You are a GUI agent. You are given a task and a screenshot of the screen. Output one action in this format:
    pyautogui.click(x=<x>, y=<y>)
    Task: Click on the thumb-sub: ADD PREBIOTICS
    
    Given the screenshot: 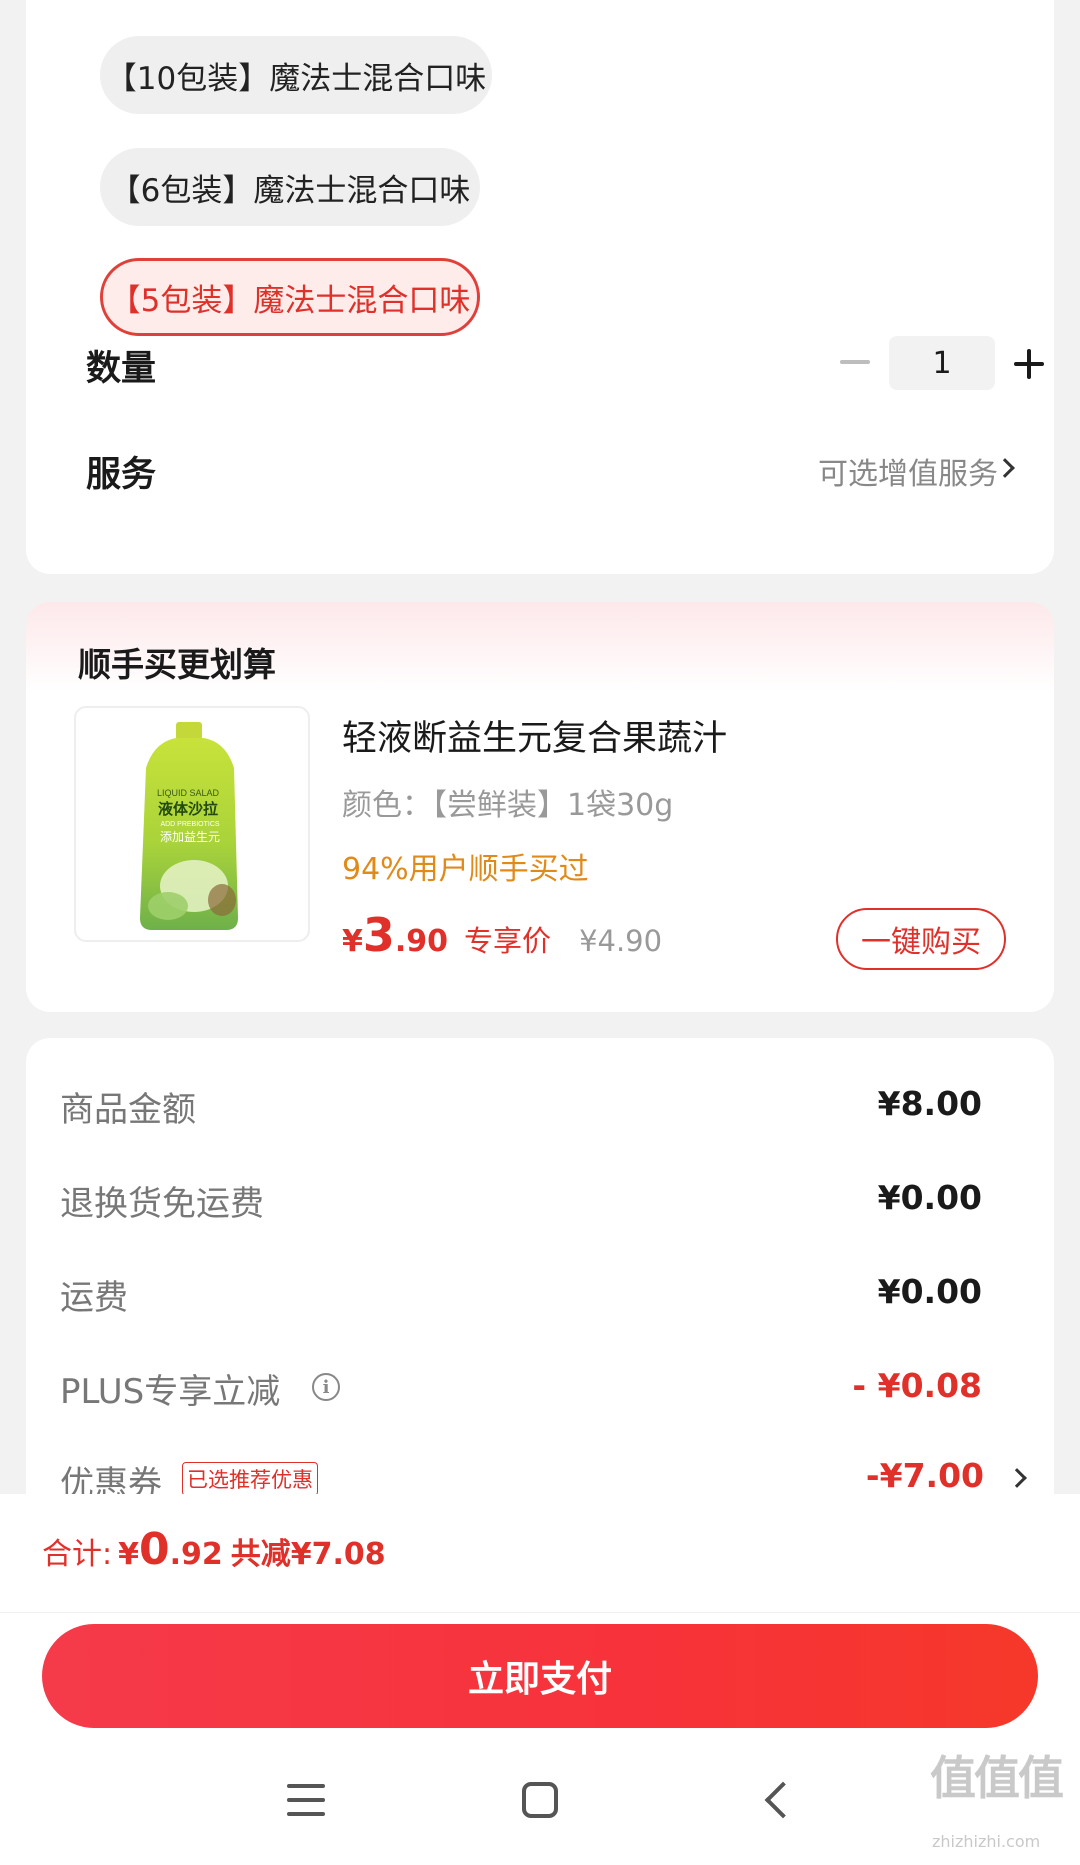 What is the action you would take?
    pyautogui.click(x=189, y=824)
    